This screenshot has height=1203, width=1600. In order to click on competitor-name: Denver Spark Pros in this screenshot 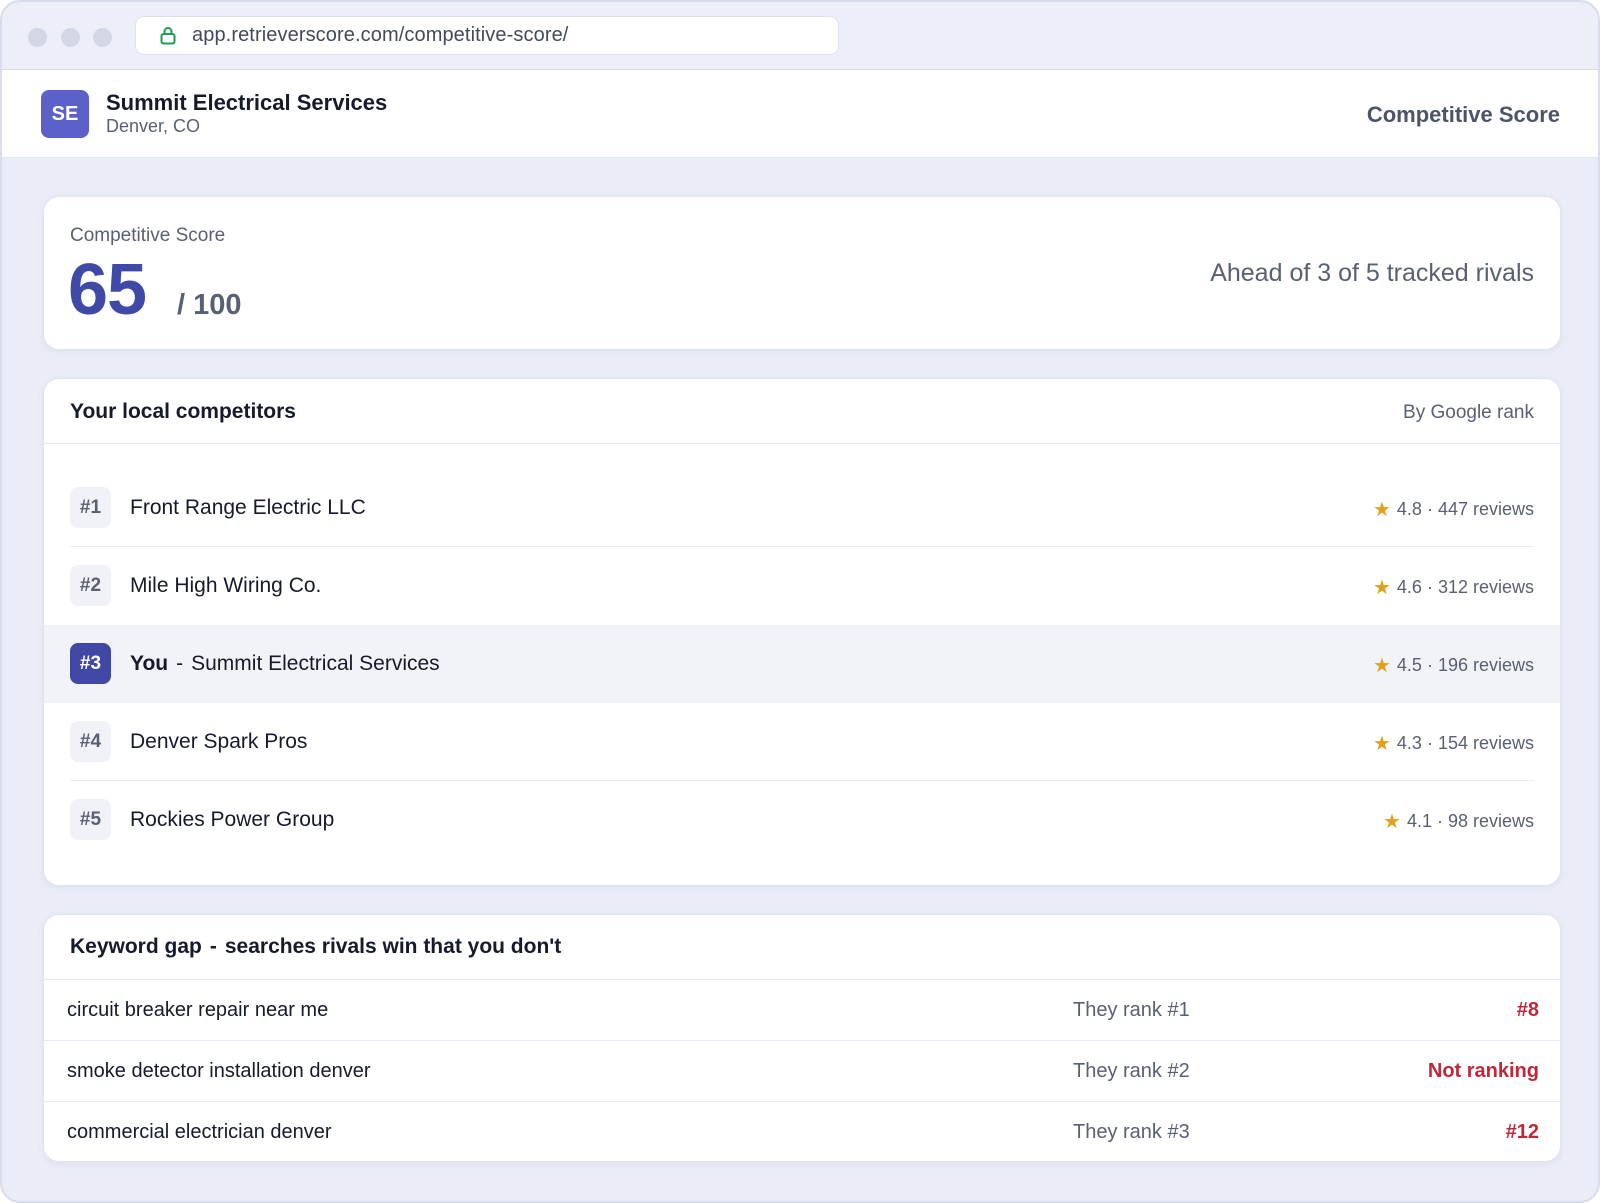, I will do `click(219, 741)`.